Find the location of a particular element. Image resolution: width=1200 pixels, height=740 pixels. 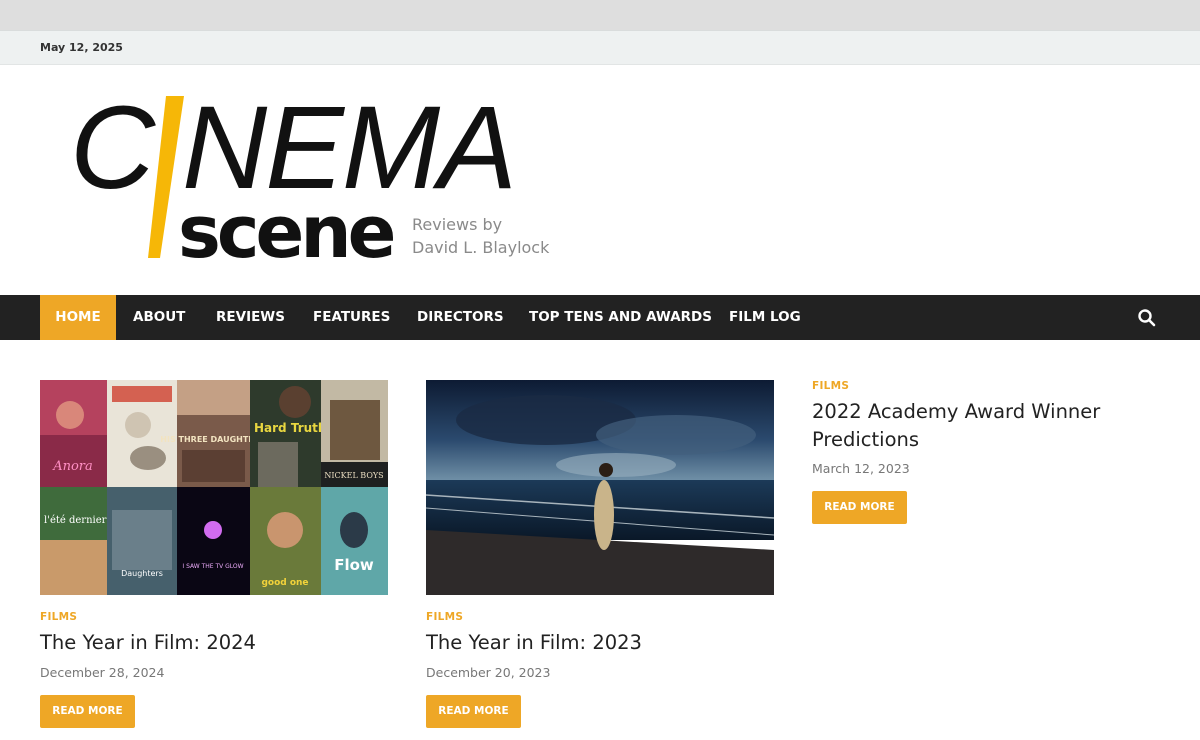

post-date-2022: March 12, 2023 is located at coordinates (861, 468).